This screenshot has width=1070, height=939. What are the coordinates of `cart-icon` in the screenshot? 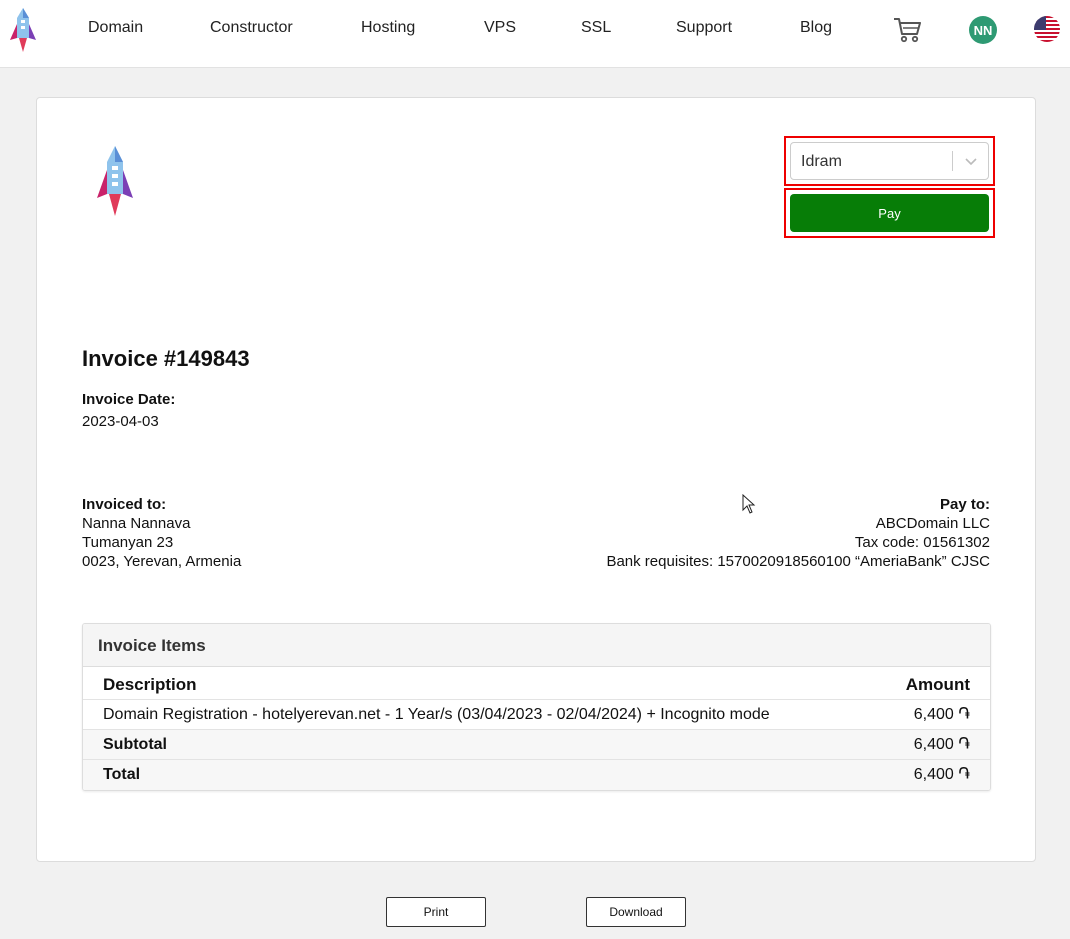 It's located at (907, 30).